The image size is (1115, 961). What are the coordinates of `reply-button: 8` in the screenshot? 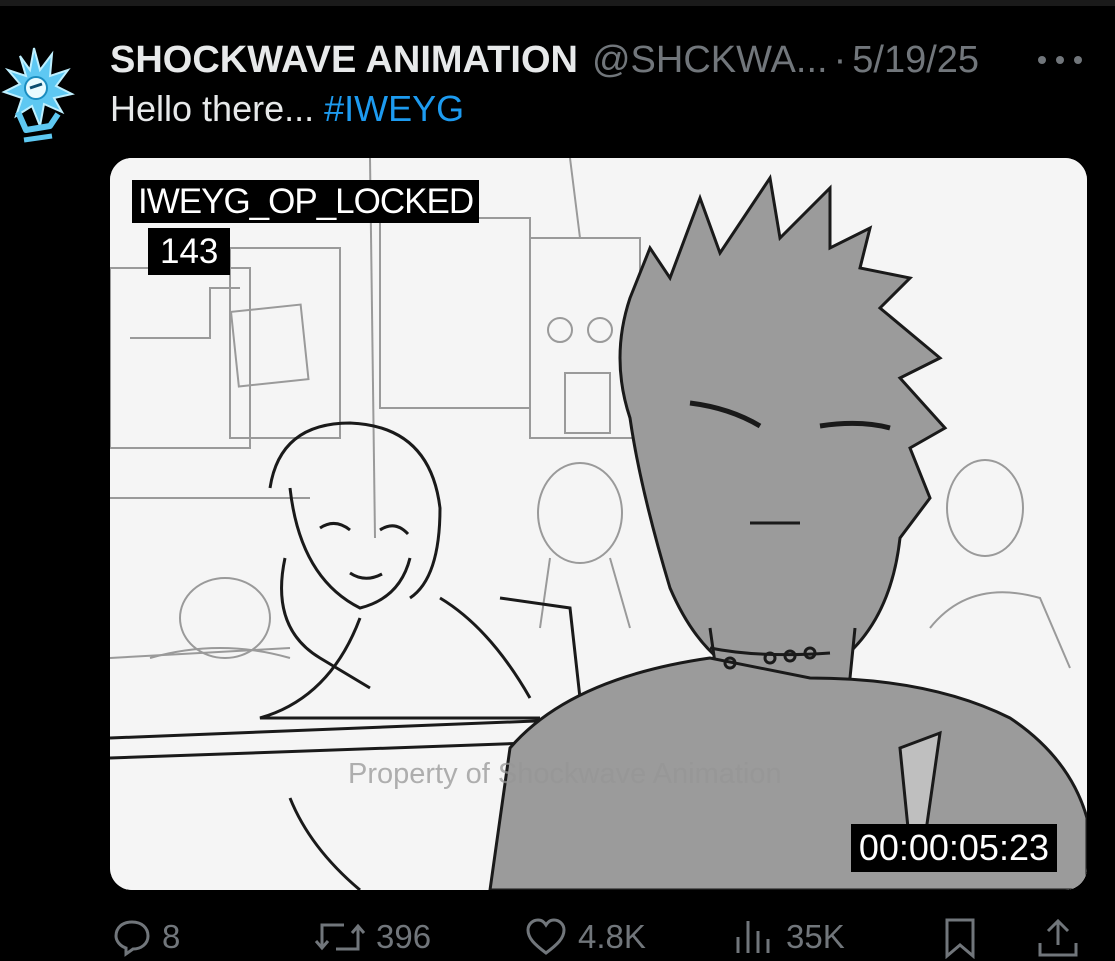 It's located at (146, 937).